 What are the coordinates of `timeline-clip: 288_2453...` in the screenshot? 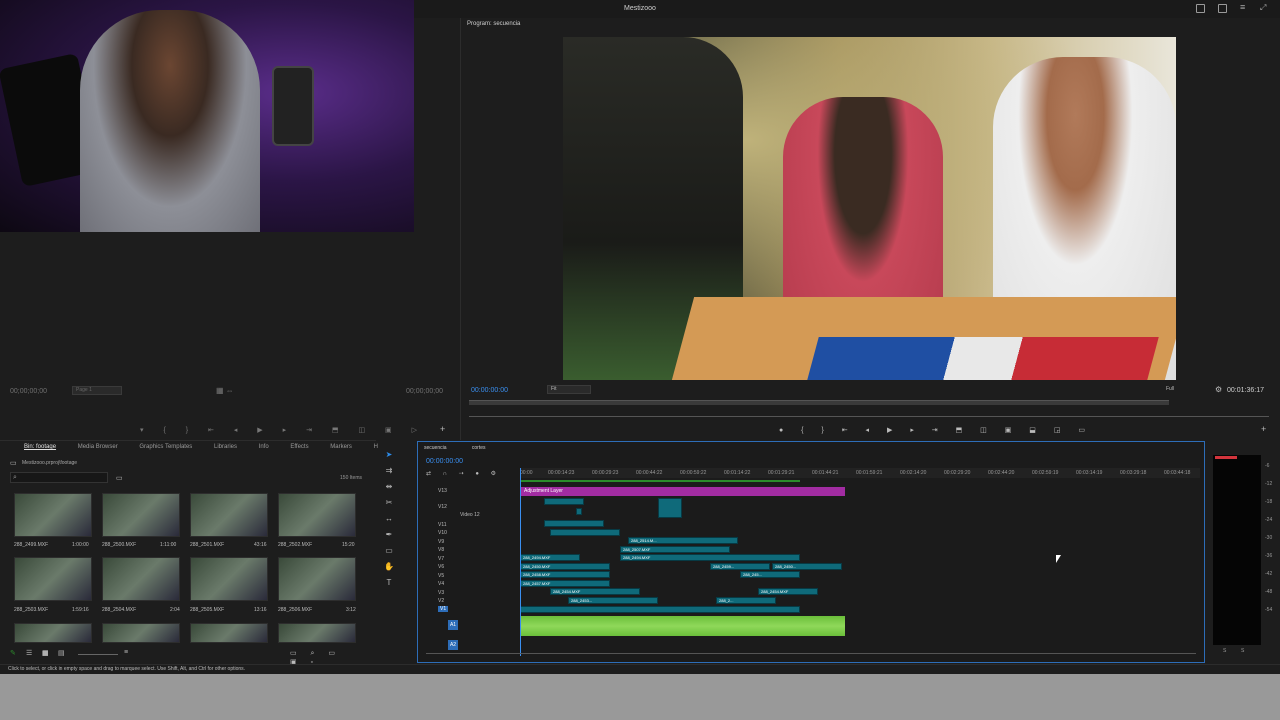 It's located at (613, 600).